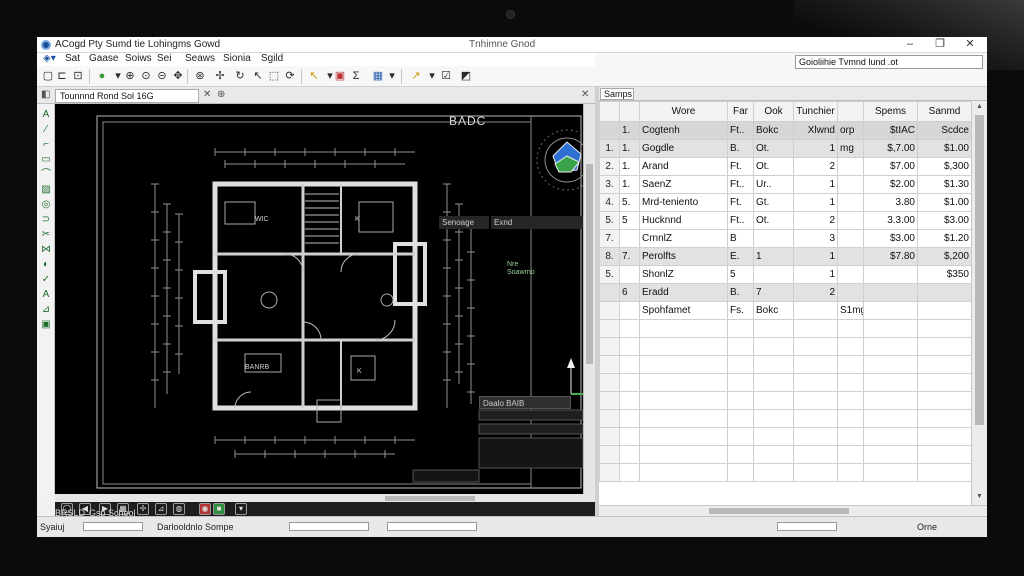 The image size is (1024, 576). I want to click on row-number: 4., so click(609, 202).